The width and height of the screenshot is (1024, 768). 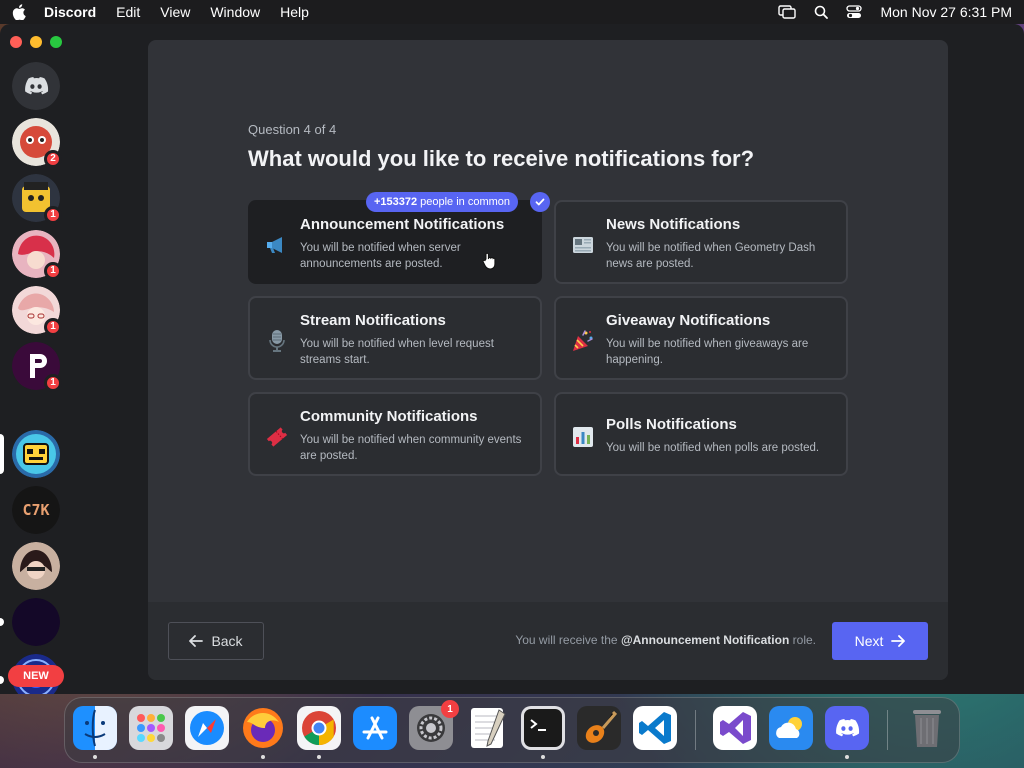 What do you see at coordinates (95, 728) in the screenshot?
I see `finder-icon` at bounding box center [95, 728].